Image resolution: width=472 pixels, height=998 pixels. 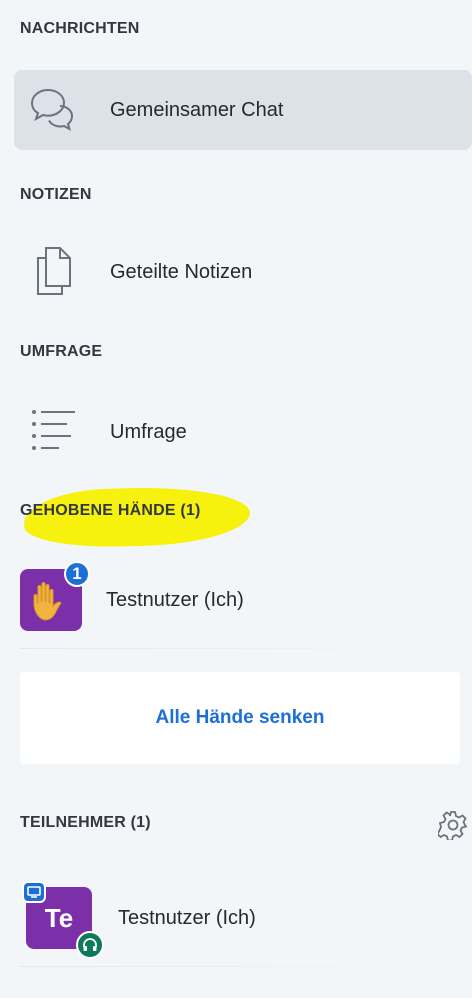 What do you see at coordinates (34, 892) in the screenshot?
I see `monitor-icon` at bounding box center [34, 892].